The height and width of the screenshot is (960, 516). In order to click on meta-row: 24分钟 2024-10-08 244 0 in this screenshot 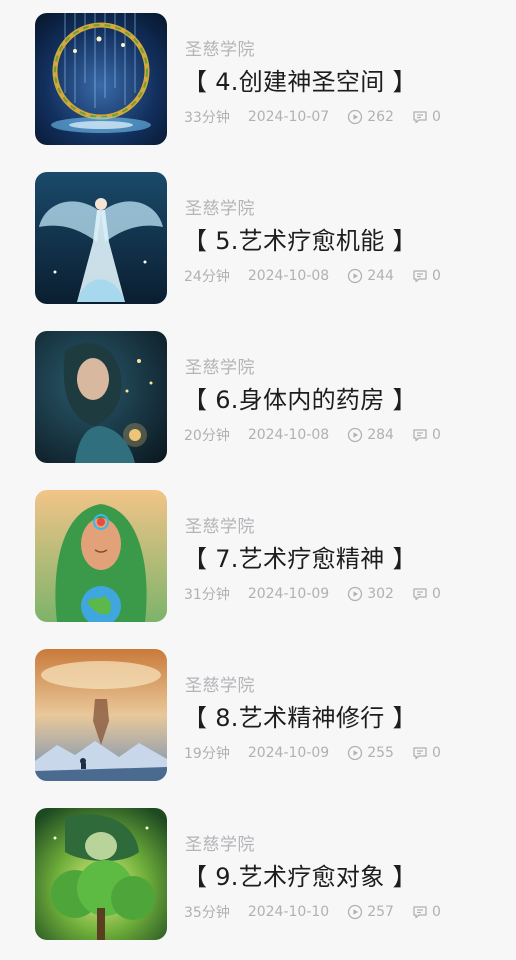, I will do `click(312, 276)`.